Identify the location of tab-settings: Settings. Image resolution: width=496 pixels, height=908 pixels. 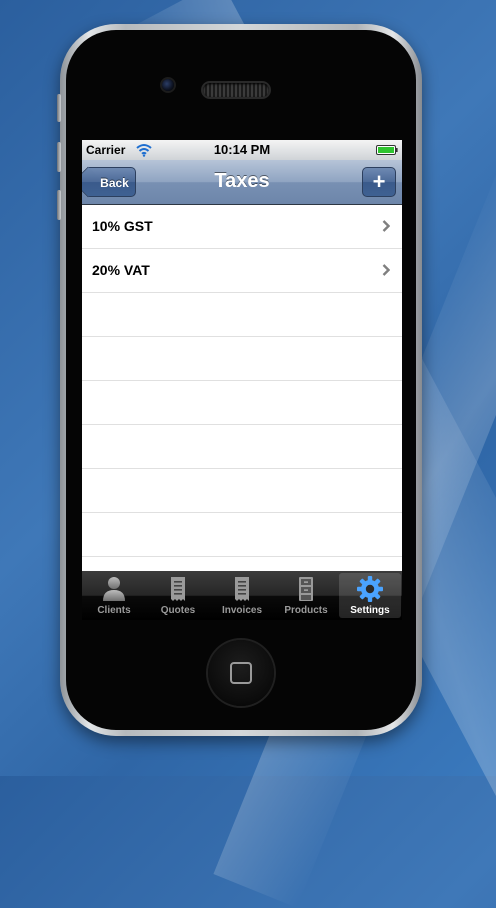
(370, 595).